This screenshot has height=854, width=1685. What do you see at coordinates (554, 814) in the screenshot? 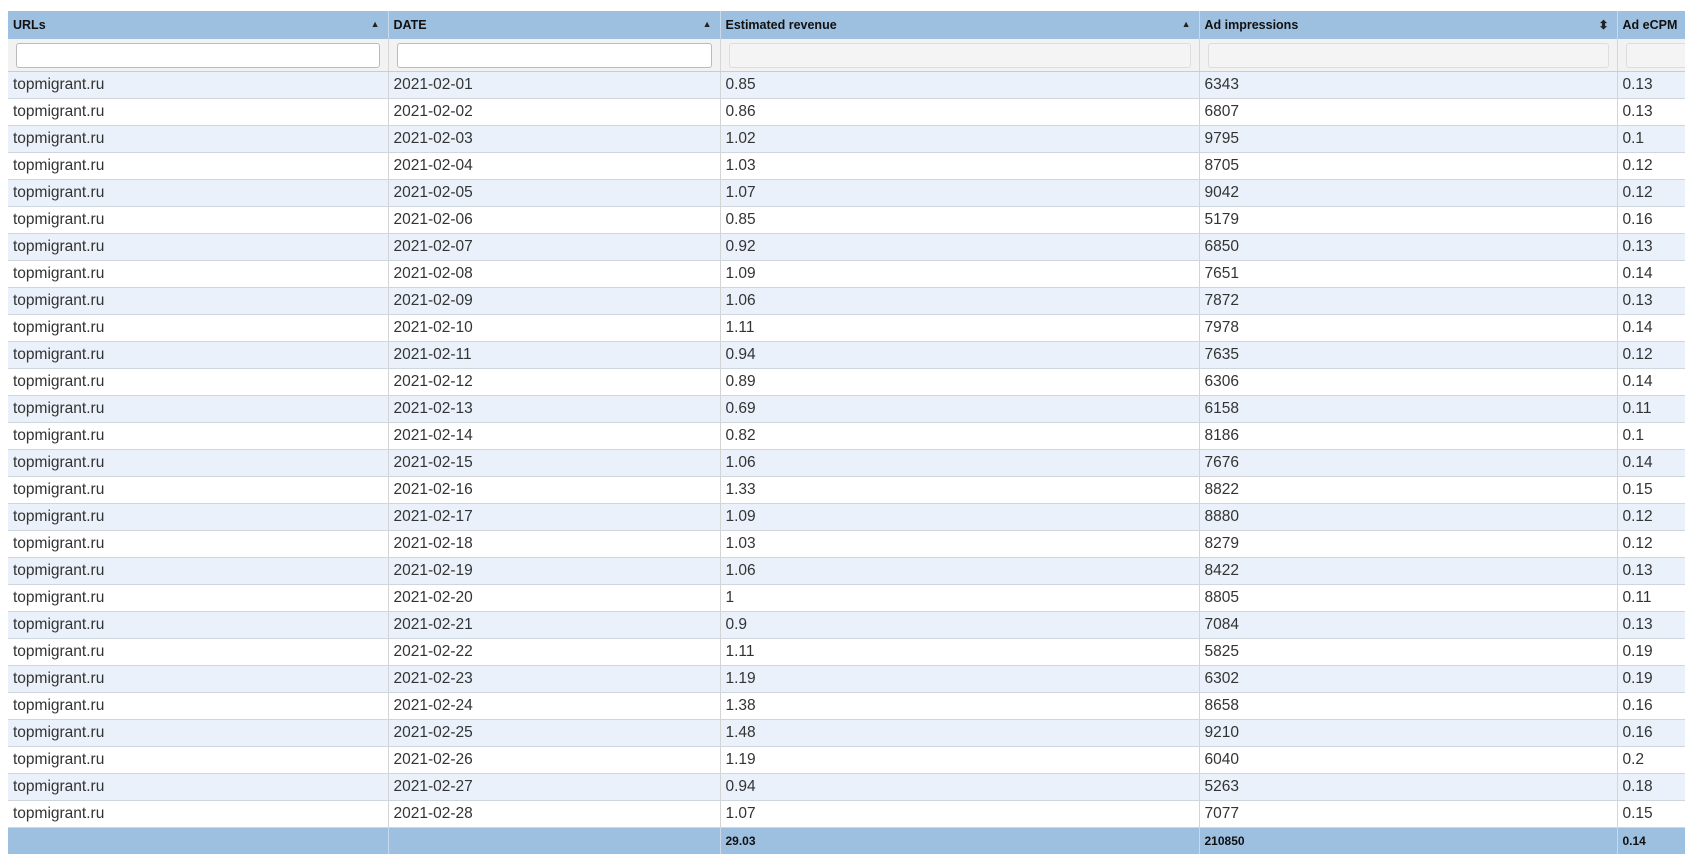
I see `cell-date: 2021-02-28` at bounding box center [554, 814].